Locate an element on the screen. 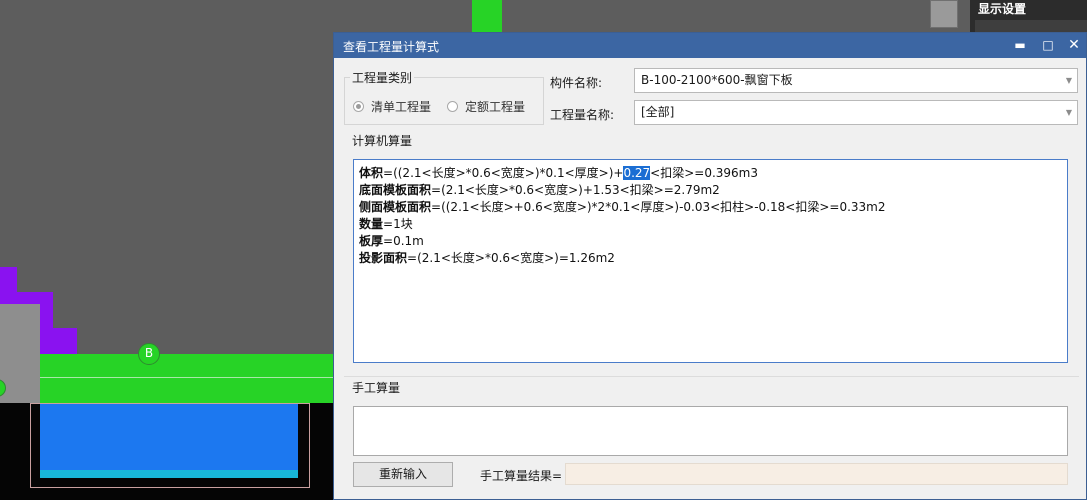 The image size is (1087, 500). calc-line-formula: =((2.1<长度>*0.6<宽度>)*0.1<厚度>)+ is located at coordinates (503, 173).